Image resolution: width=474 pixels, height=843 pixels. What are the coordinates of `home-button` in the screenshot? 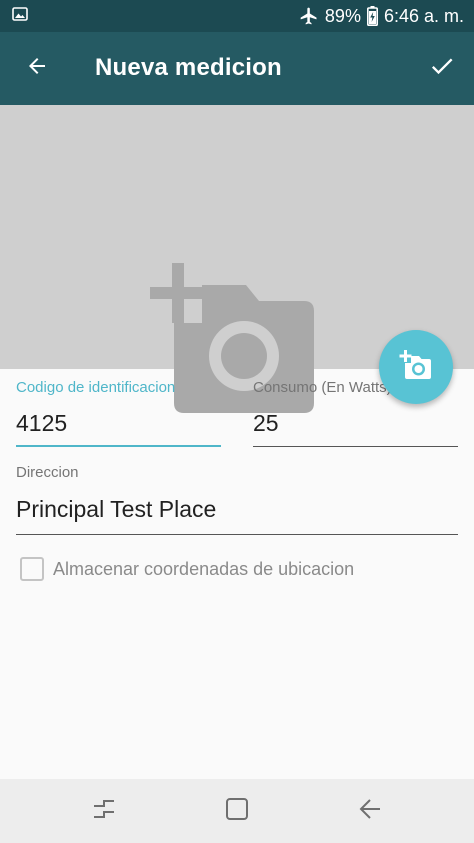 It's located at (237, 811).